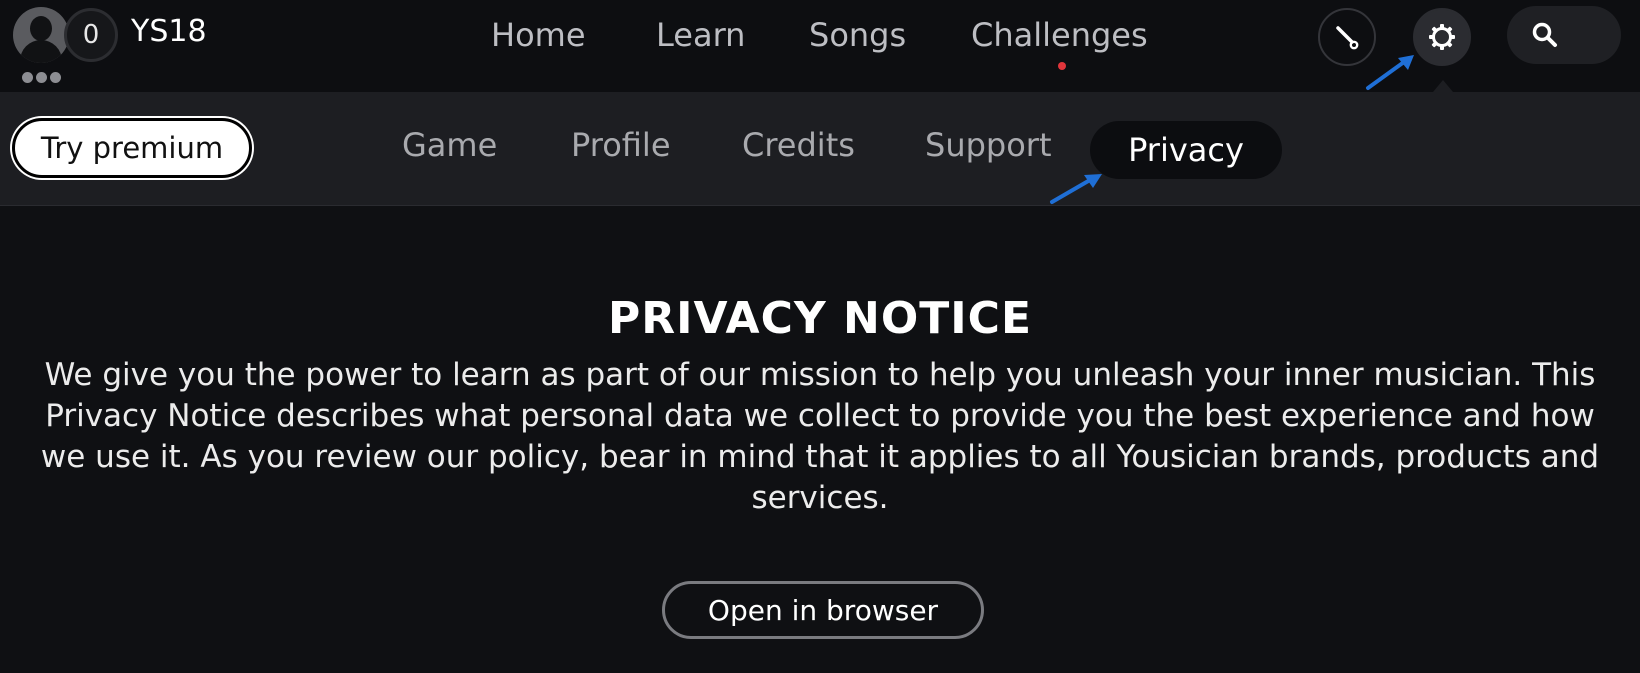 The height and width of the screenshot is (673, 1640). What do you see at coordinates (1544, 34) in the screenshot?
I see `search-icon` at bounding box center [1544, 34].